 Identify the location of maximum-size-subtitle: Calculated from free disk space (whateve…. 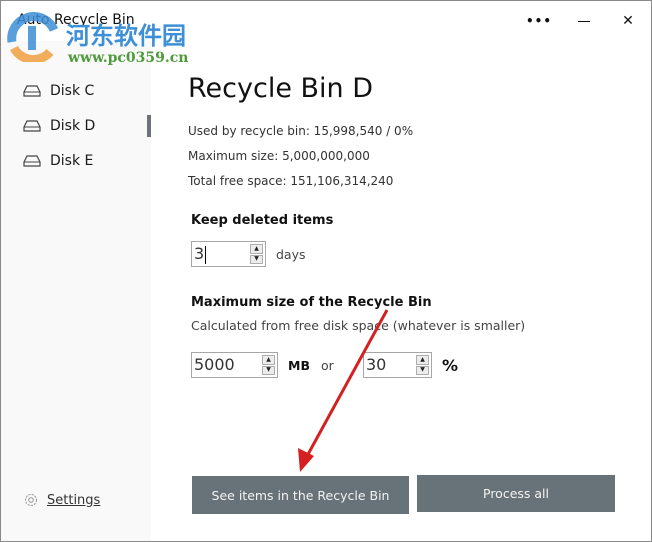
(358, 325).